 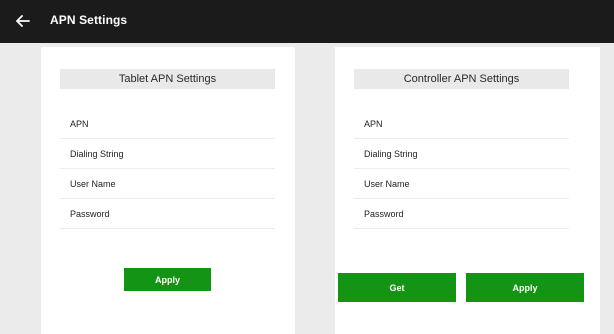 I want to click on tablet-apply-button: Apply, so click(x=167, y=279).